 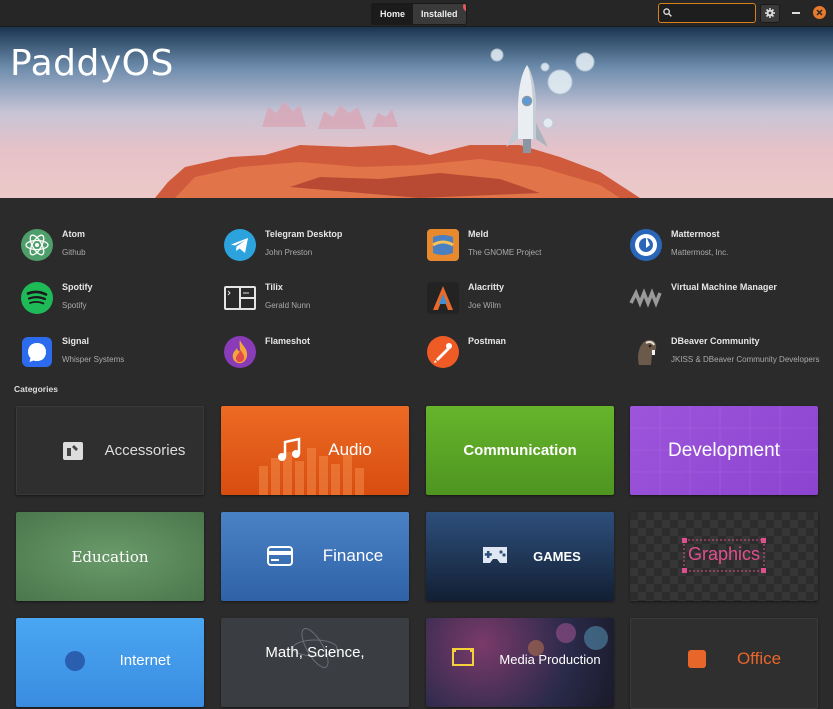 I want to click on app-name: Telegram Desktop, so click(x=304, y=234).